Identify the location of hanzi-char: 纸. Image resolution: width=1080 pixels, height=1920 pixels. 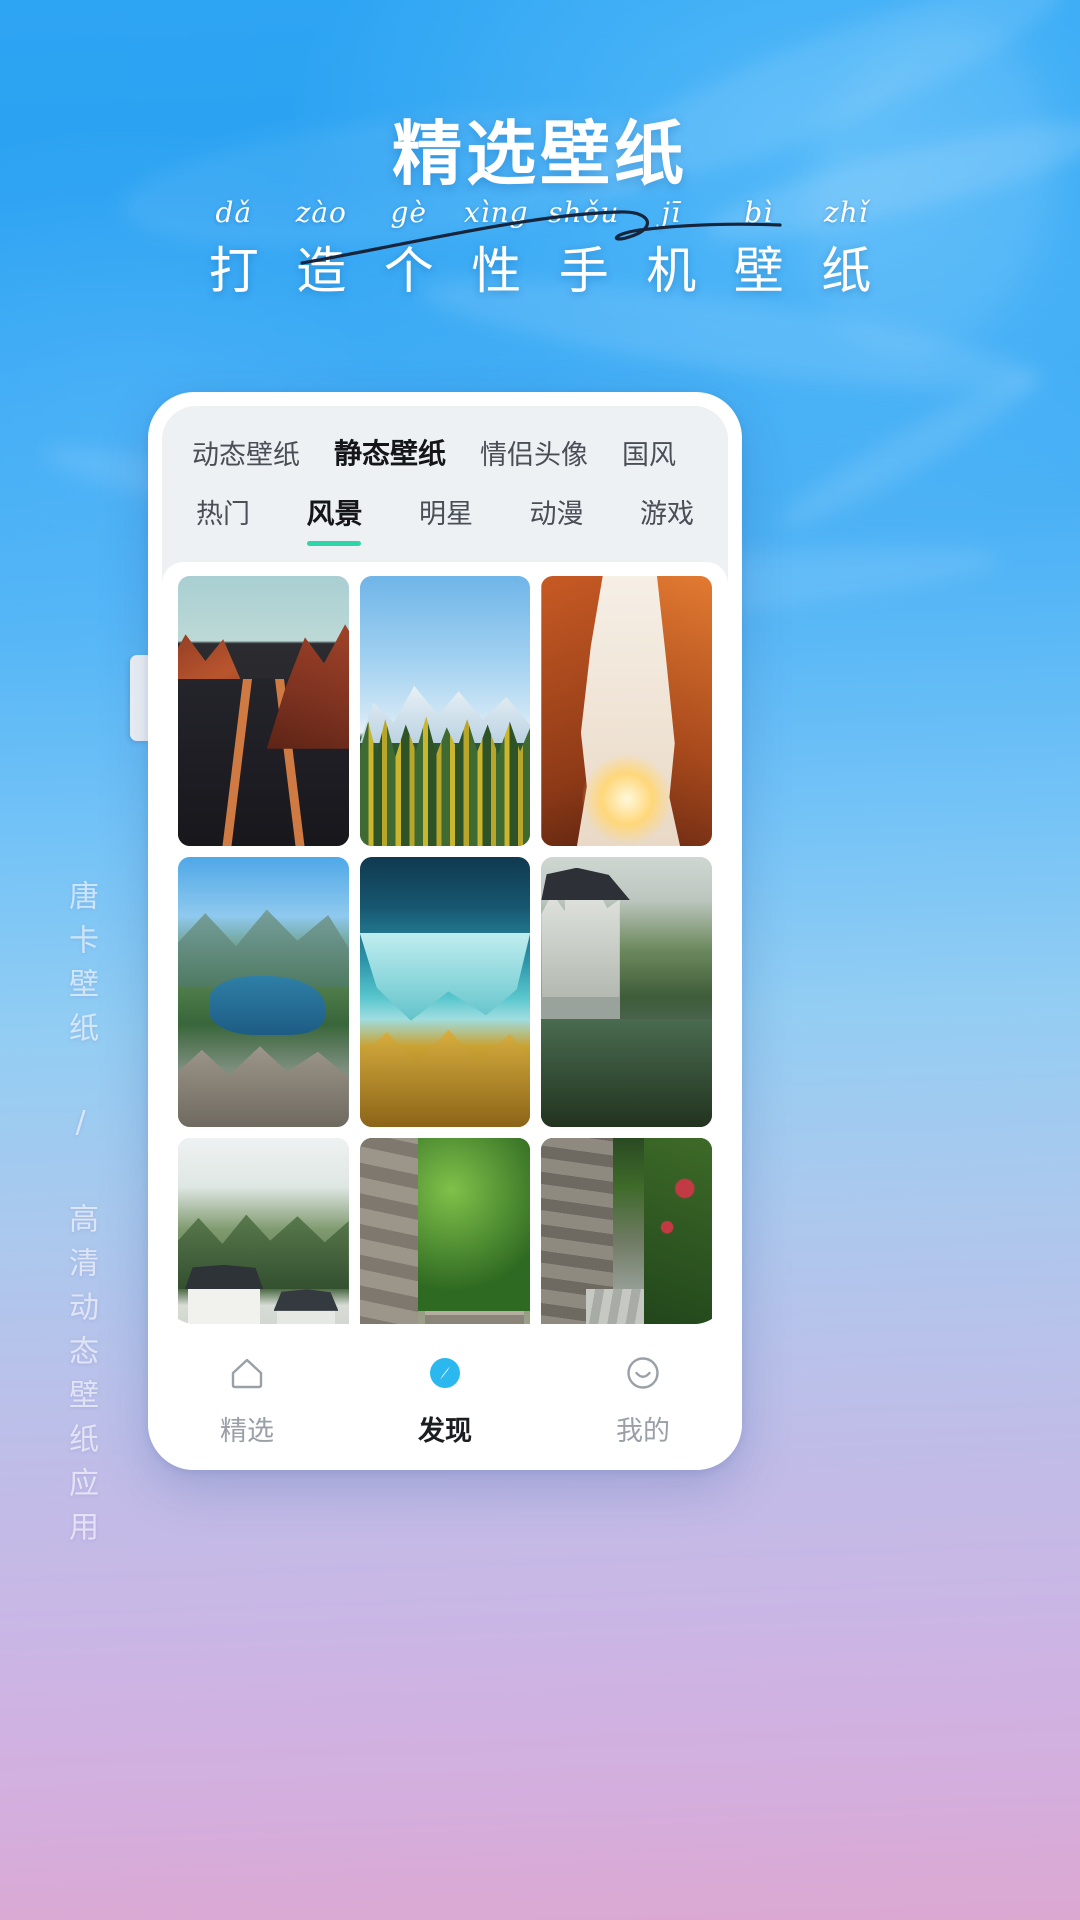
(846, 270).